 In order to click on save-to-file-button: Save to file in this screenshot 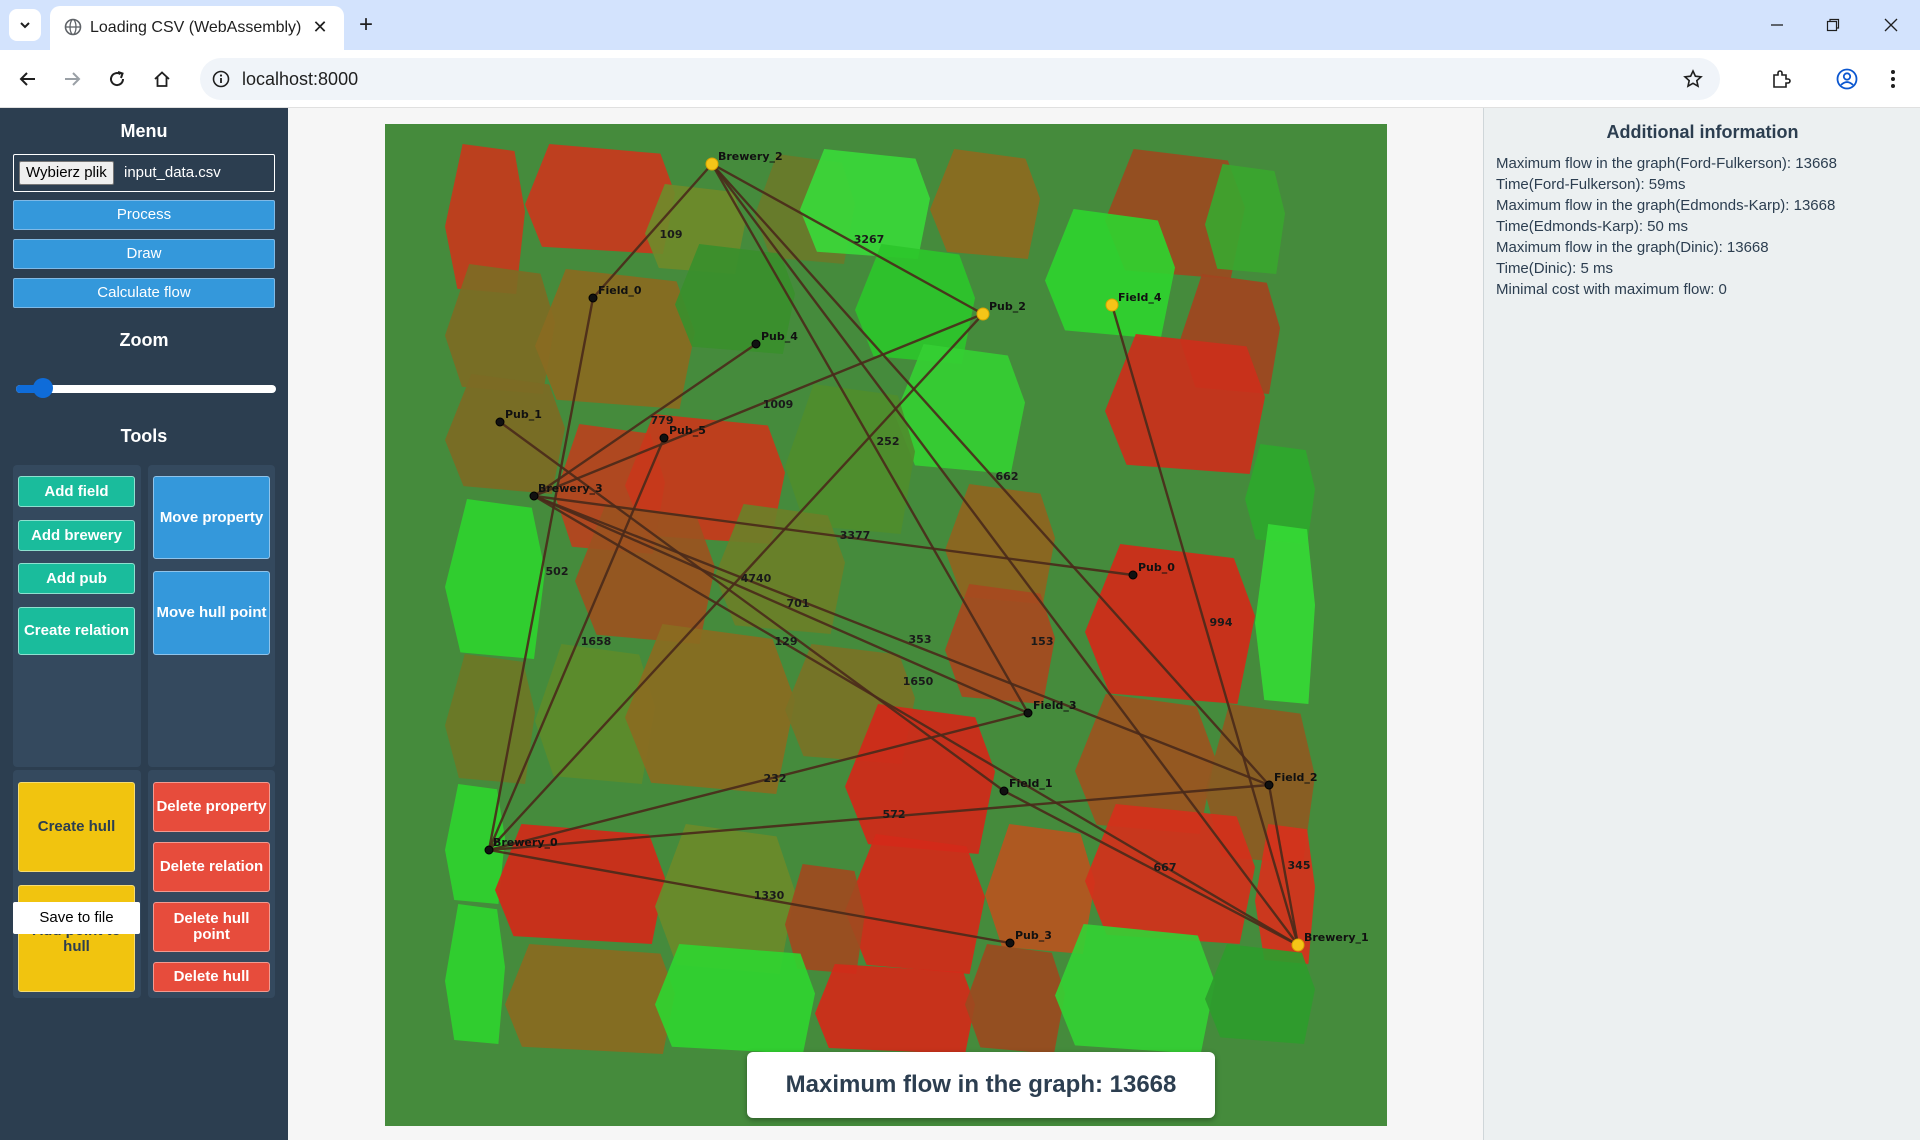, I will do `click(76, 918)`.